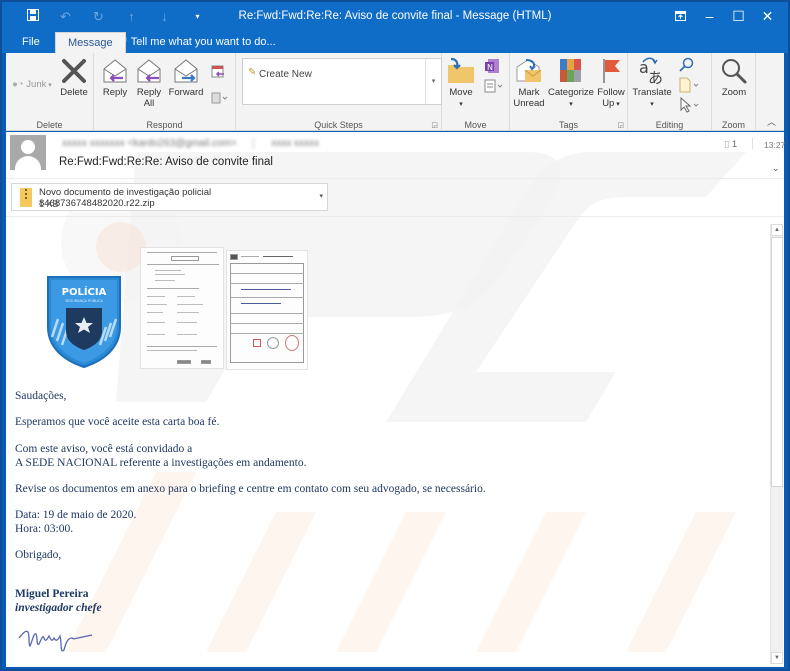  Describe the element at coordinates (76, 515) in the screenshot. I see `meeting-date: Data: 19 de maio de 2020.` at that location.